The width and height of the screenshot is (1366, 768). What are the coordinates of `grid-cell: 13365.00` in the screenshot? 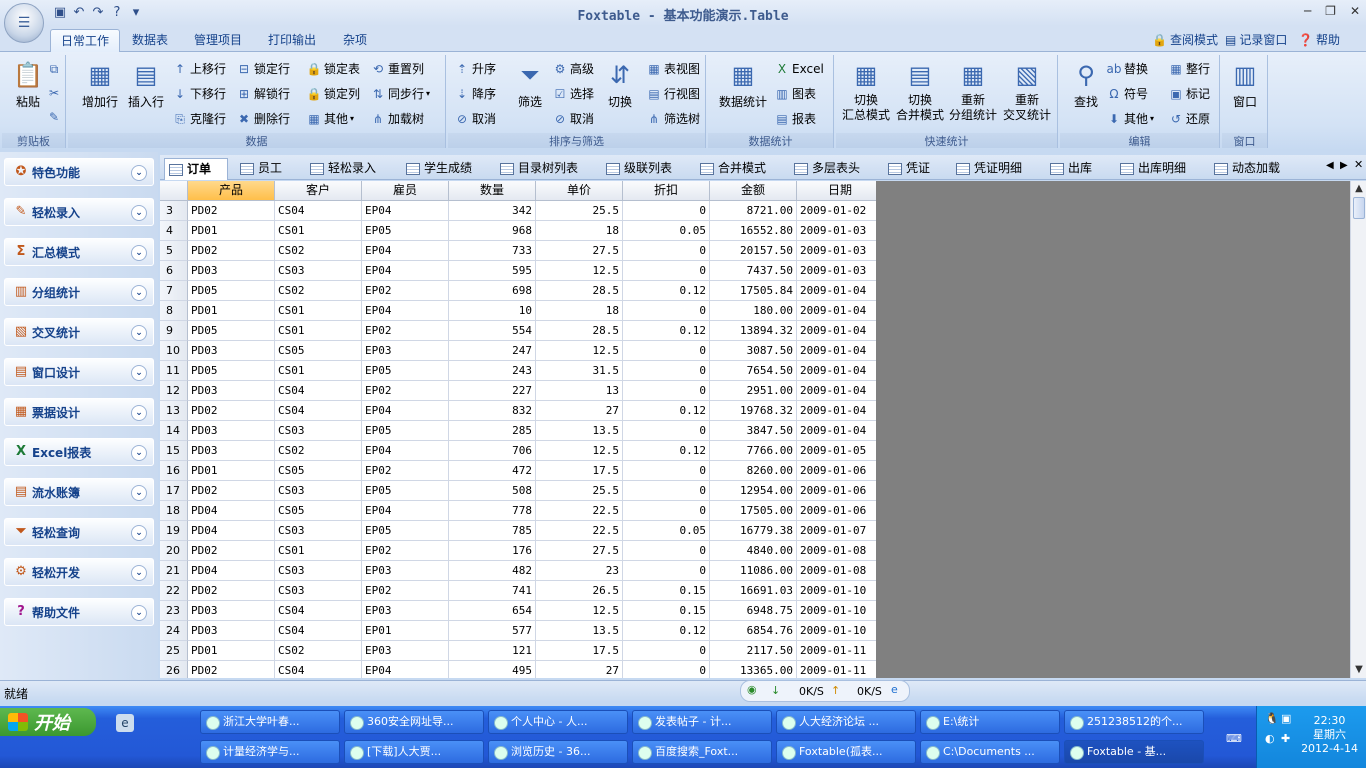 It's located at (753, 669).